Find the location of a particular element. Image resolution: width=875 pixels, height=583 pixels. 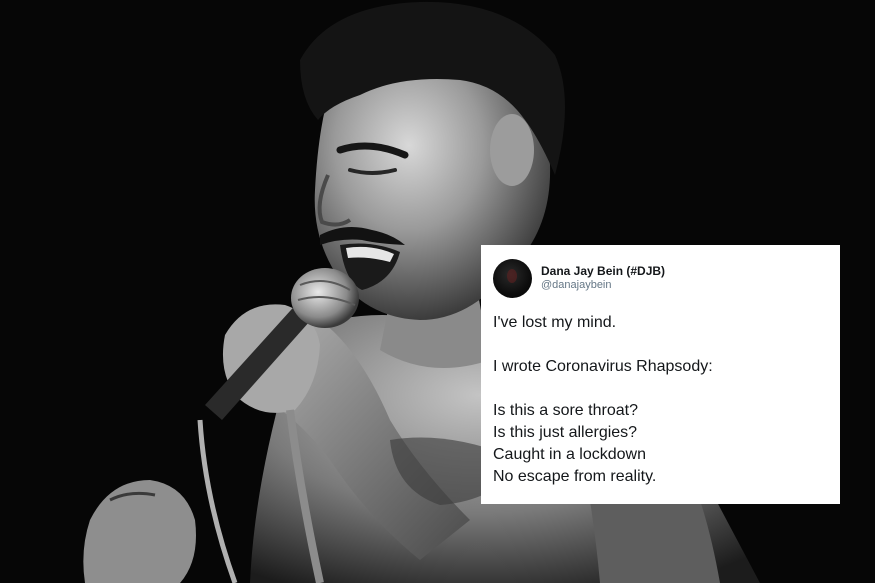

tweet-author: Dana Jay Bein (#DJB) @danajaybein is located at coordinates (603, 278).